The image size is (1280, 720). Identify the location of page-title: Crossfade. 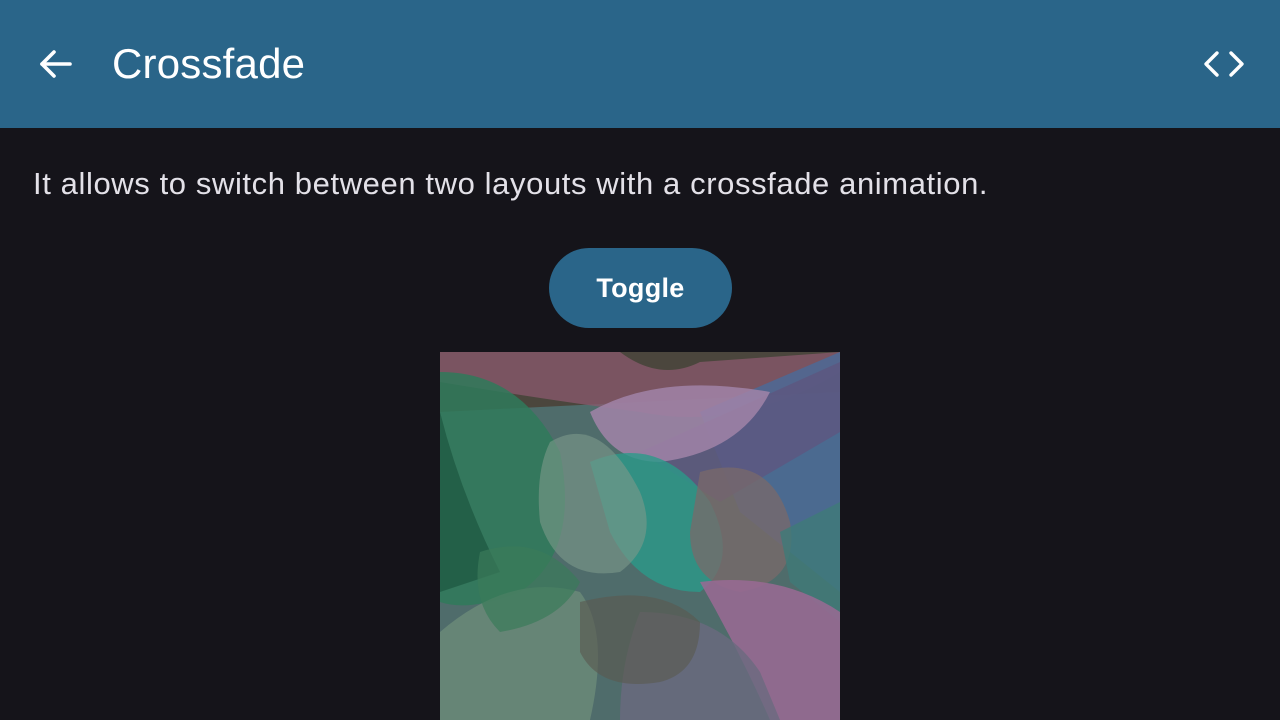
(209, 63).